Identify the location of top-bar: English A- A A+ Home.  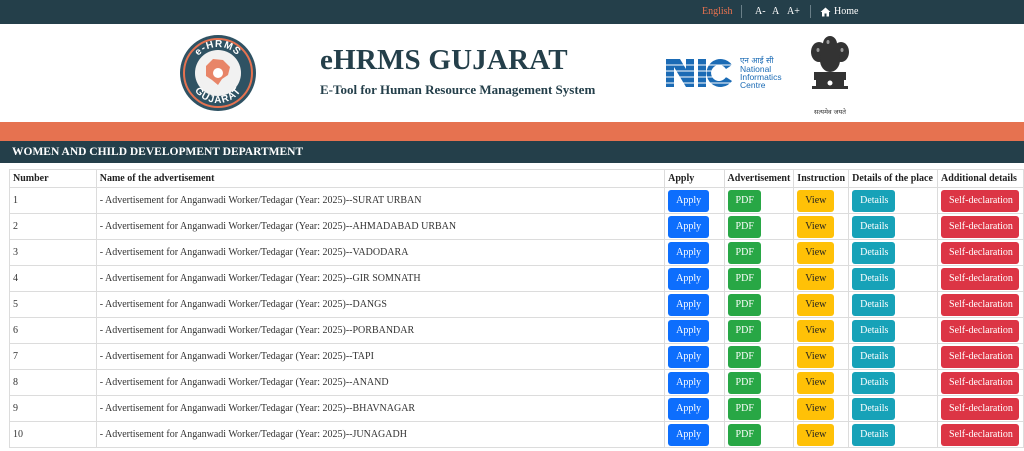
(512, 12).